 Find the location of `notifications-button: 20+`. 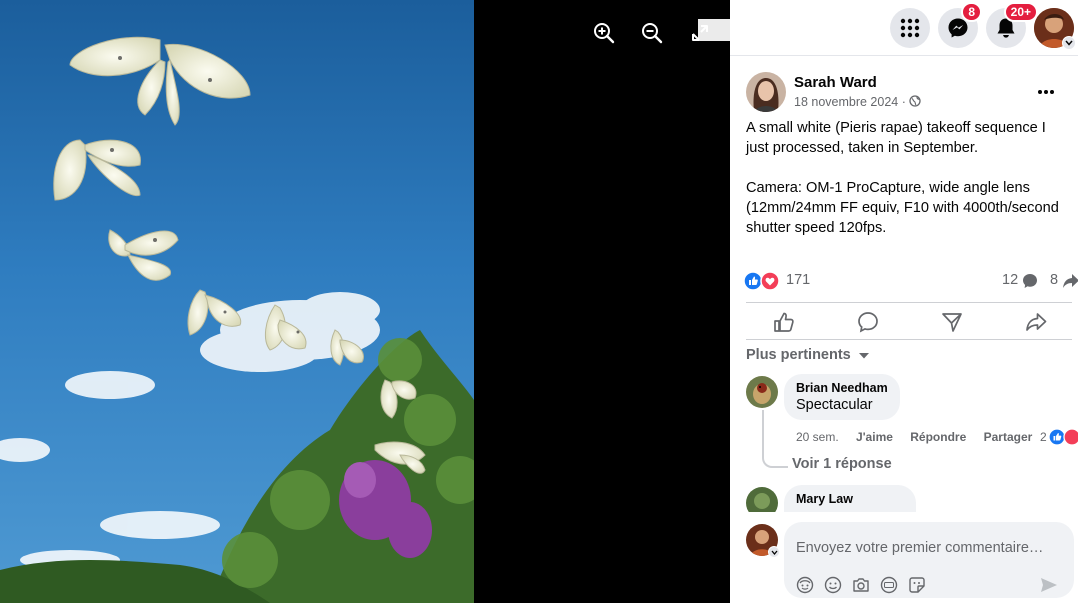

notifications-button: 20+ is located at coordinates (1012, 25).